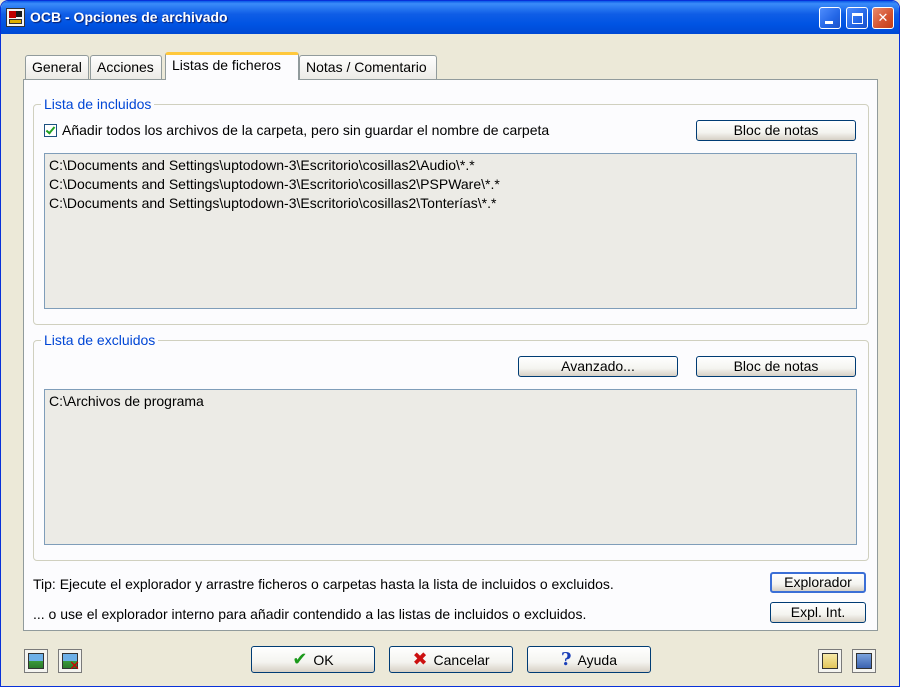 Image resolution: width=900 pixels, height=687 pixels. Describe the element at coordinates (300, 659) in the screenshot. I see `checkmark-icon: ✔` at that location.